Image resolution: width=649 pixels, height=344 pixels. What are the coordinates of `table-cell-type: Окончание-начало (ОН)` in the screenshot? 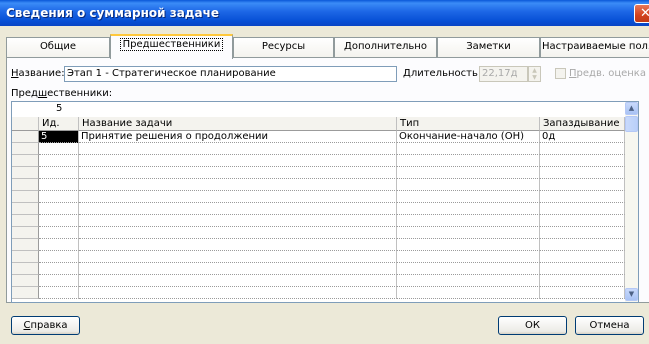 It's located at (468, 137).